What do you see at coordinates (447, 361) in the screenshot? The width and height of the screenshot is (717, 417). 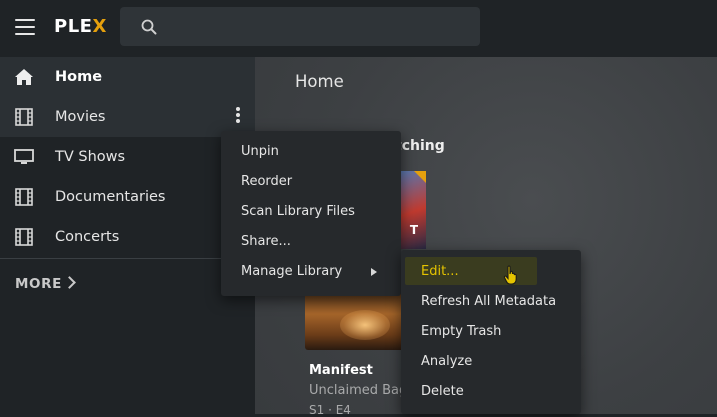 I see `menu-item-label: Analyze` at bounding box center [447, 361].